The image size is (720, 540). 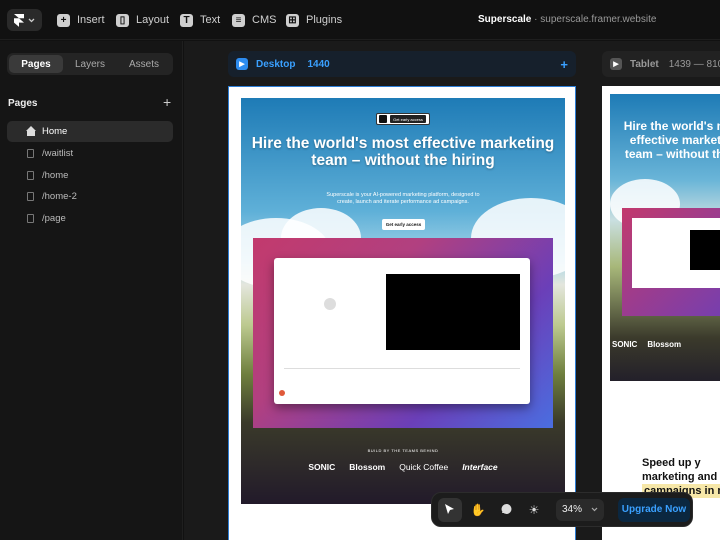 What do you see at coordinates (254, 20) in the screenshot?
I see `cms-button: ≡ CMS` at bounding box center [254, 20].